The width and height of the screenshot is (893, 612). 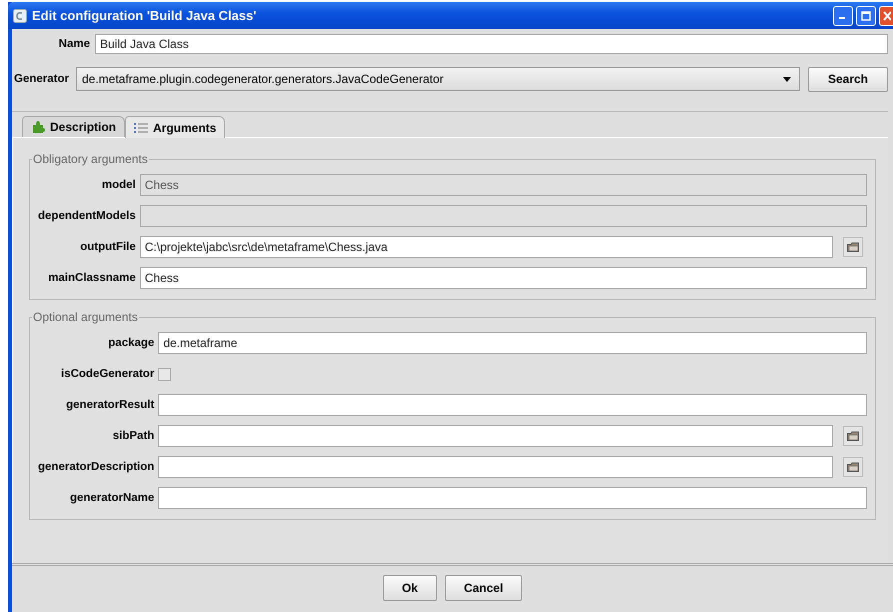 What do you see at coordinates (141, 128) in the screenshot?
I see `list-icon` at bounding box center [141, 128].